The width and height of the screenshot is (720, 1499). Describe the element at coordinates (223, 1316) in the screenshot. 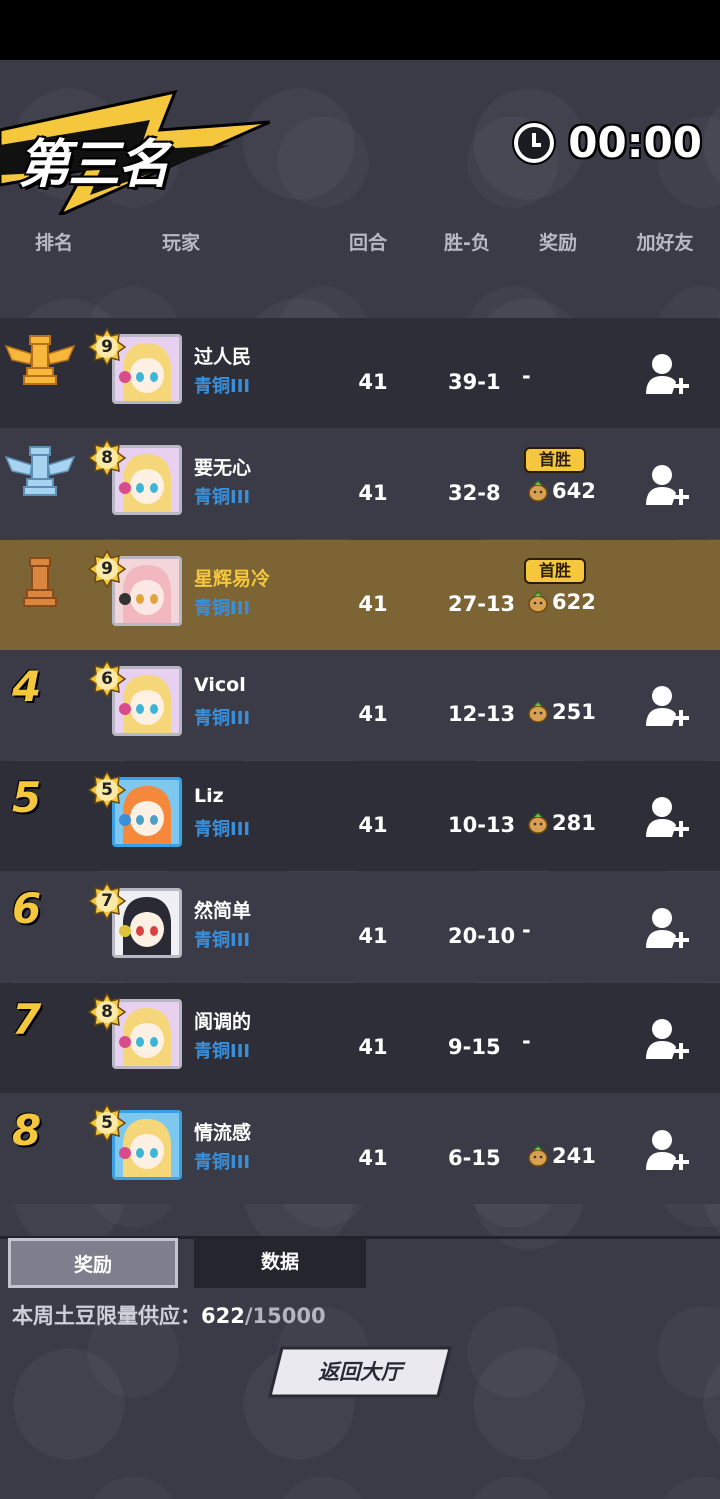

I see `supply-current: 622` at that location.